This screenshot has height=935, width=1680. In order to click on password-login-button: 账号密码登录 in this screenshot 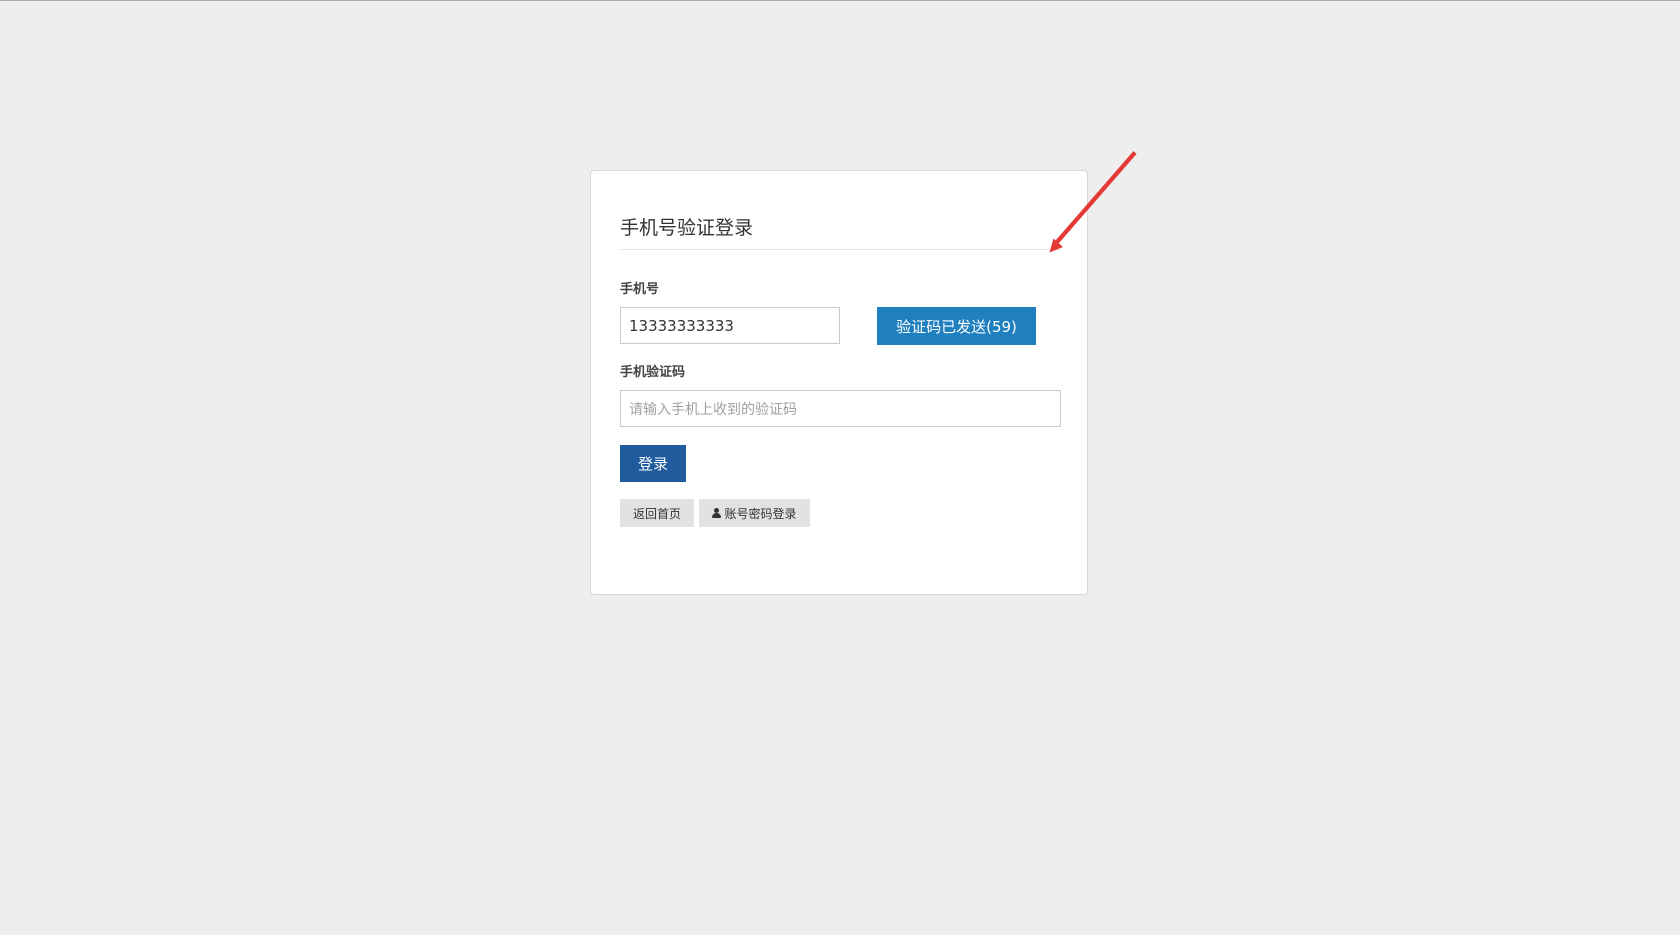, I will do `click(754, 513)`.